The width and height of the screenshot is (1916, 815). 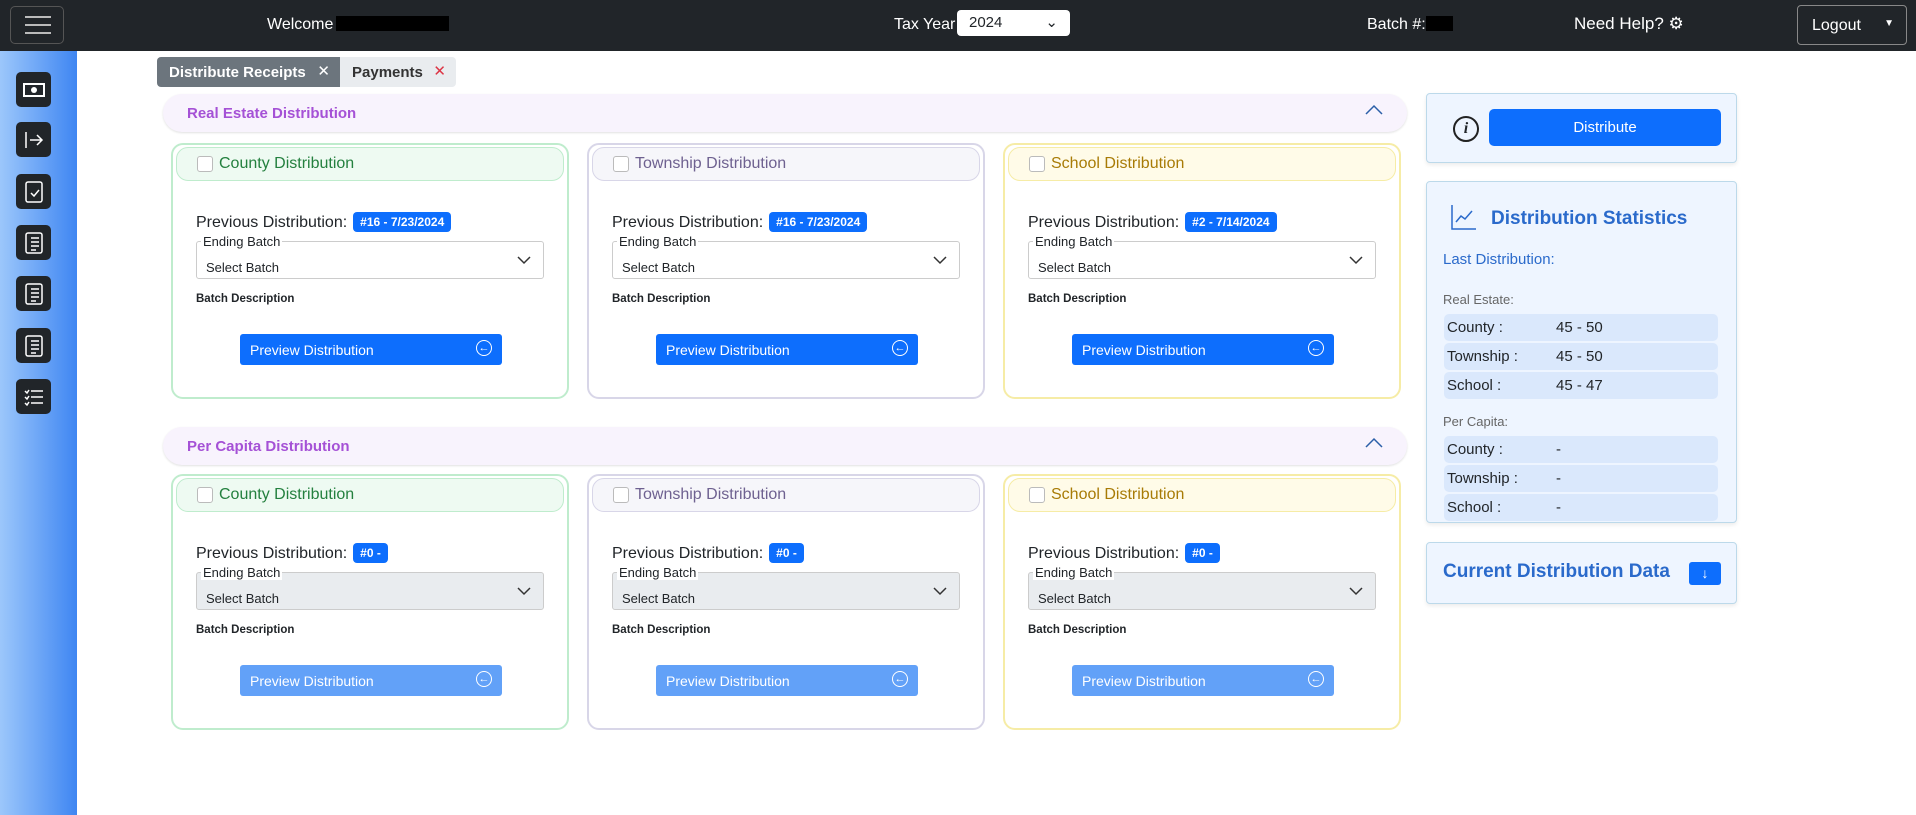 What do you see at coordinates (1581, 327) in the screenshot?
I see `stats-row: County : 45 - 50` at bounding box center [1581, 327].